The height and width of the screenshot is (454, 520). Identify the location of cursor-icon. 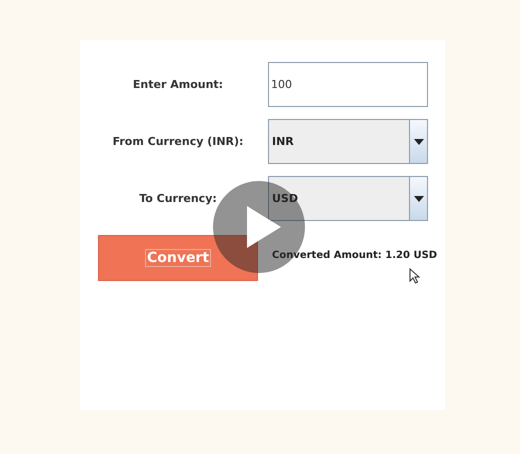
(414, 276).